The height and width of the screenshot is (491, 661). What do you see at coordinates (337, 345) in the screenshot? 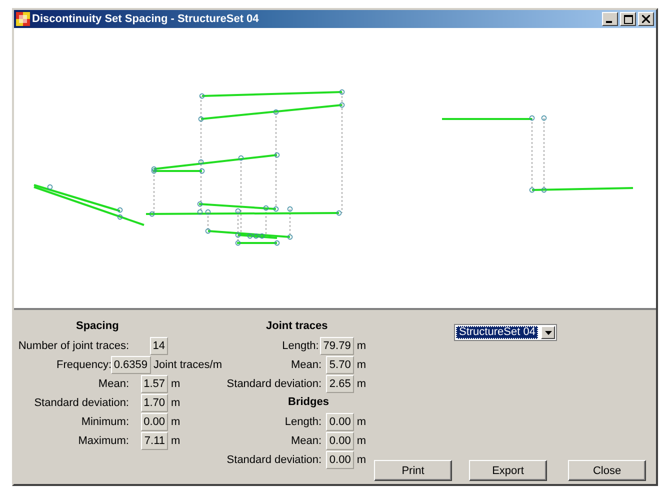
I see `value-field: 79.79` at bounding box center [337, 345].